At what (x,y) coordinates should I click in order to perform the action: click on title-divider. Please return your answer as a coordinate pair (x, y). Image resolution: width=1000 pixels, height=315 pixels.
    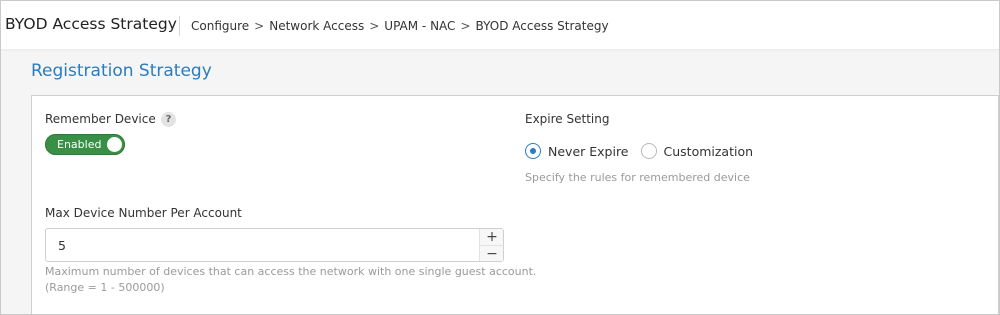
    Looking at the image, I should click on (179, 26).